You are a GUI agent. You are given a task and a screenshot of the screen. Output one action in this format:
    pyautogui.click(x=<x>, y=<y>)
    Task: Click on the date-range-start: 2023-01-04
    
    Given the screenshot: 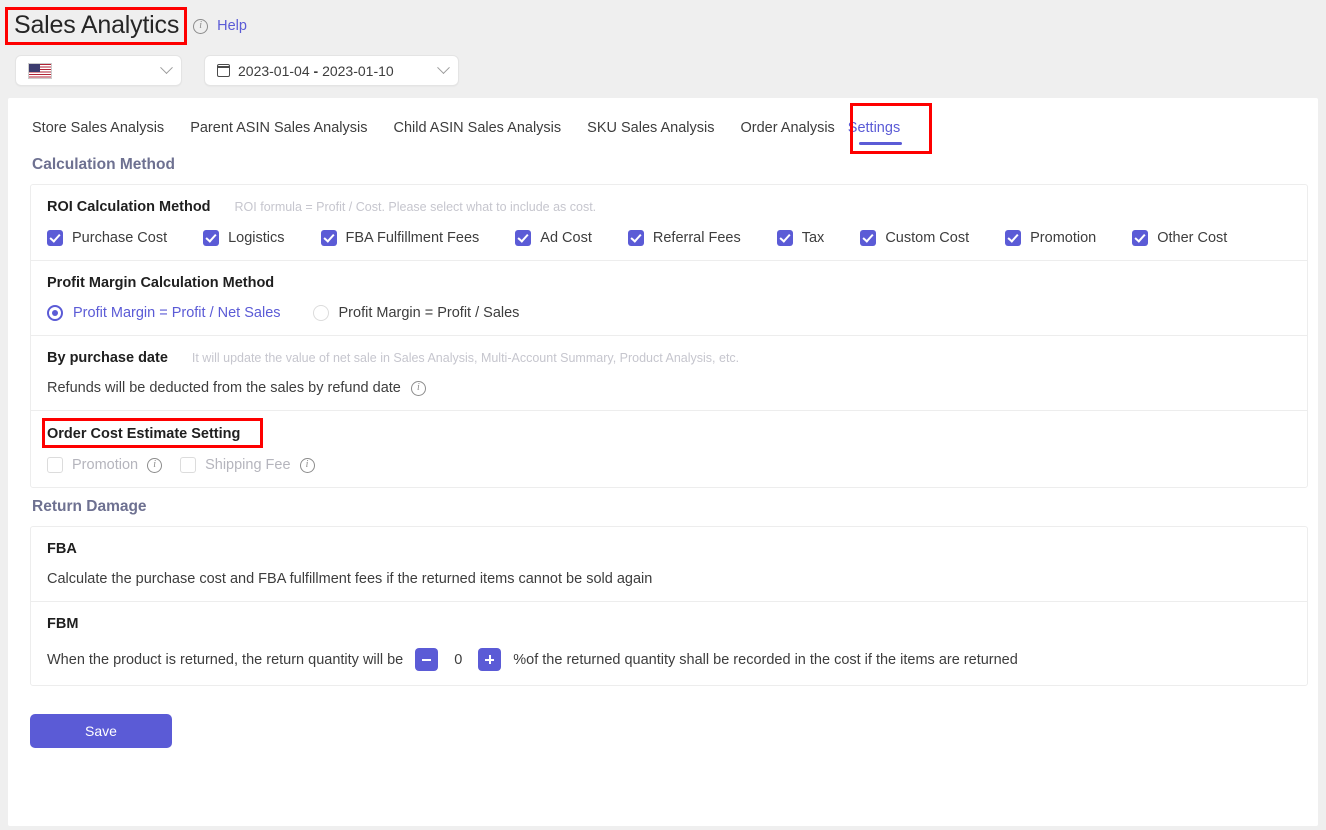 What is the action you would take?
    pyautogui.click(x=274, y=70)
    